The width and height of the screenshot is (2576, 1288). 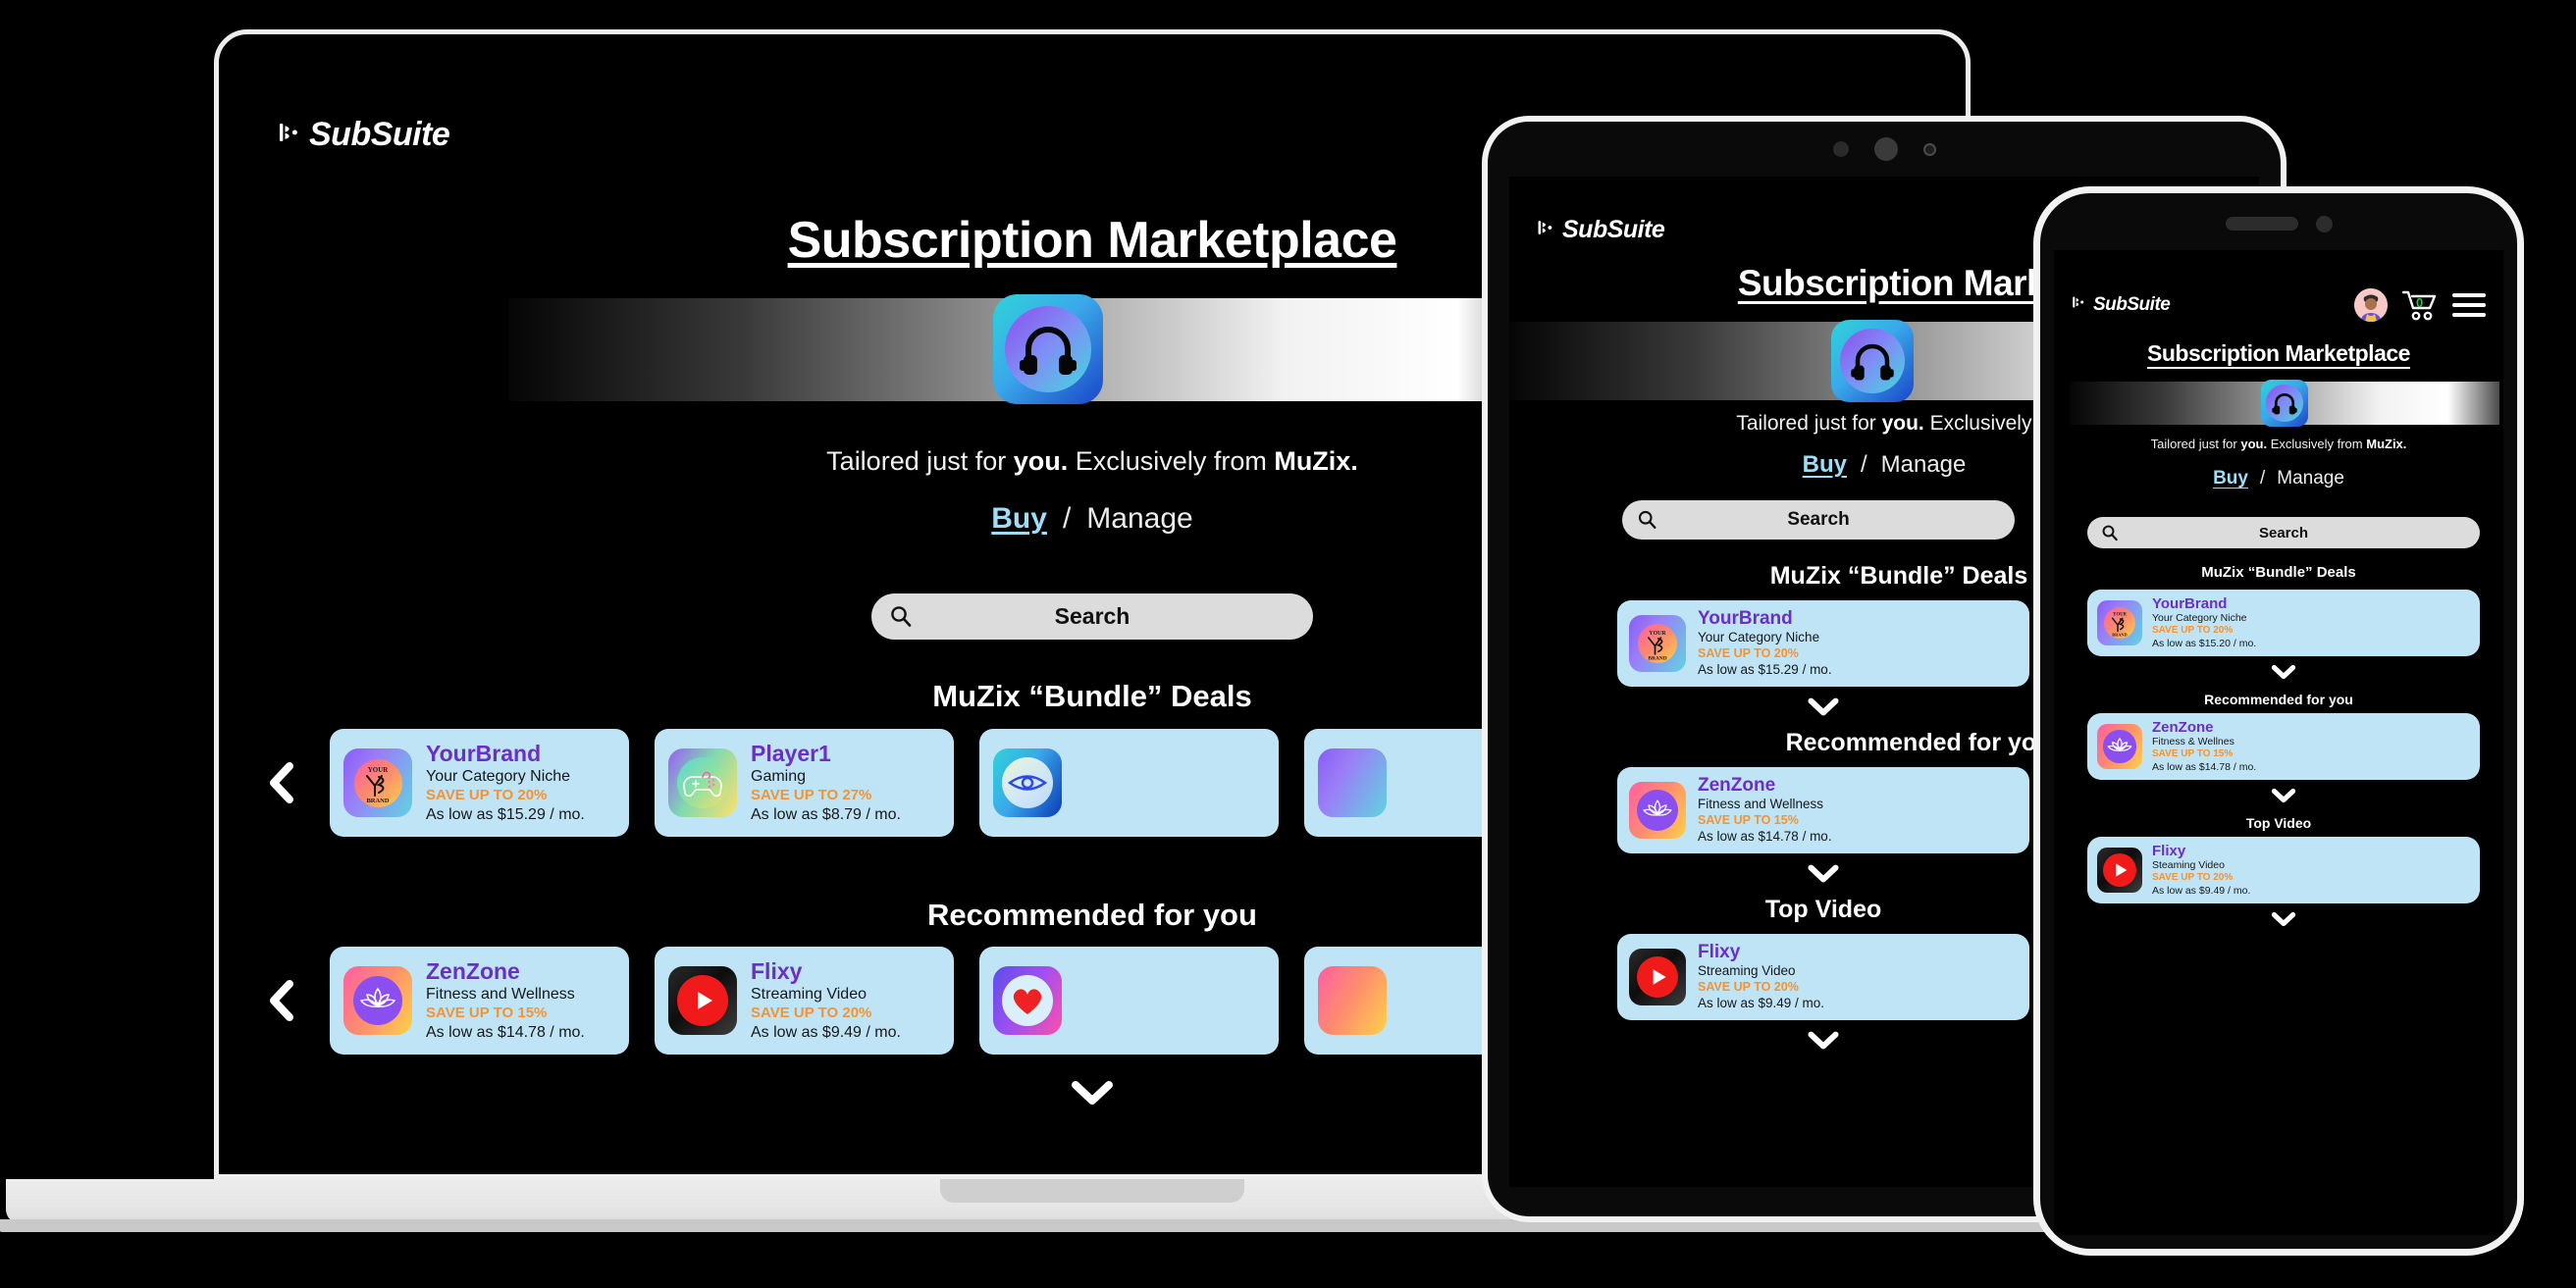 I want to click on card-category: Your Category Niche, so click(x=1759, y=637).